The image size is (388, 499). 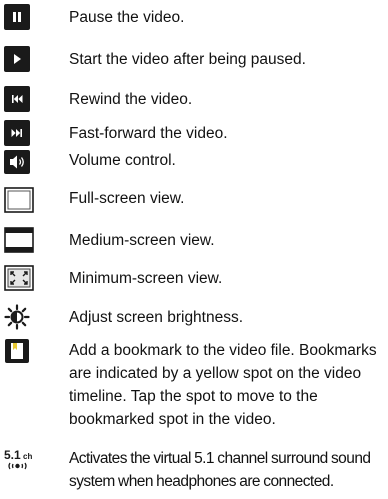 What do you see at coordinates (131, 99) in the screenshot?
I see `item-description: Rewind the video.` at bounding box center [131, 99].